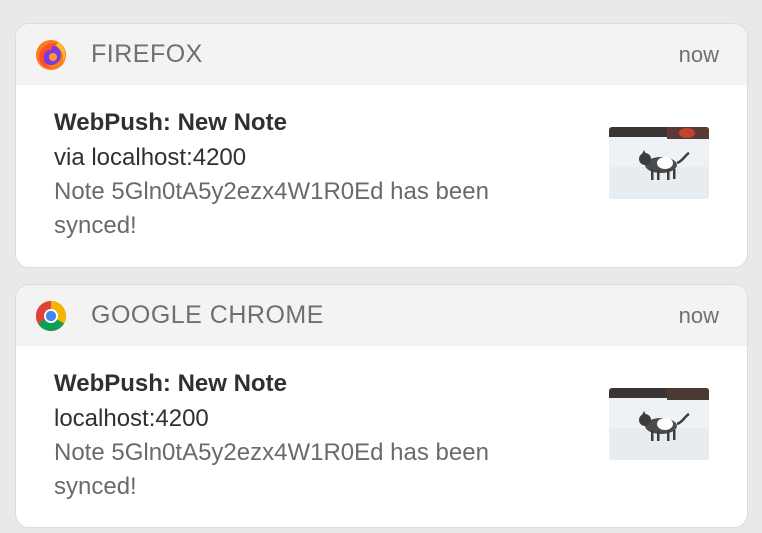 The width and height of the screenshot is (762, 533). I want to click on app-name: GOOGLE CHROME, so click(207, 315).